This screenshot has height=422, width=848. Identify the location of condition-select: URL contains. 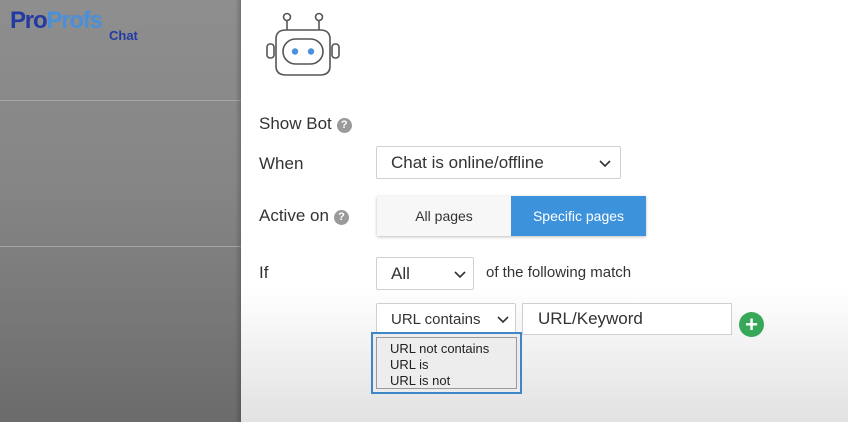
(446, 319).